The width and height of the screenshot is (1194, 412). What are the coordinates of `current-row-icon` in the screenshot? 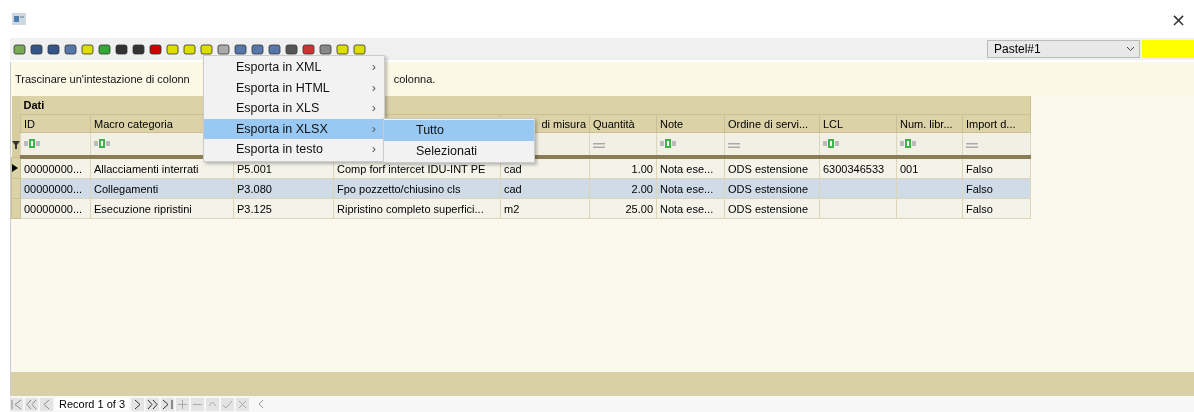 It's located at (15, 167).